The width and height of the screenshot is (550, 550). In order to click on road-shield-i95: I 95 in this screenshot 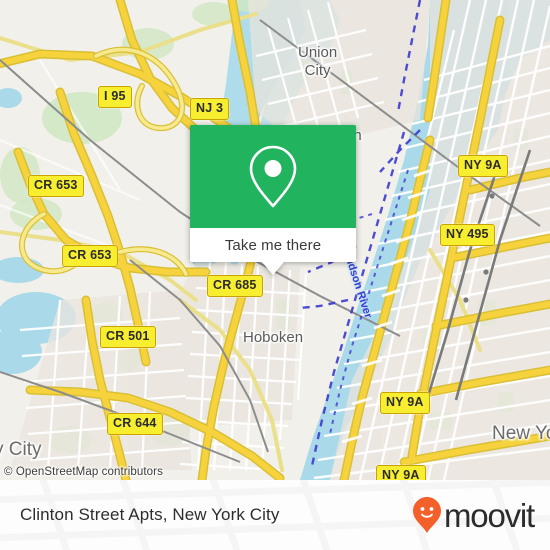, I will do `click(115, 97)`.